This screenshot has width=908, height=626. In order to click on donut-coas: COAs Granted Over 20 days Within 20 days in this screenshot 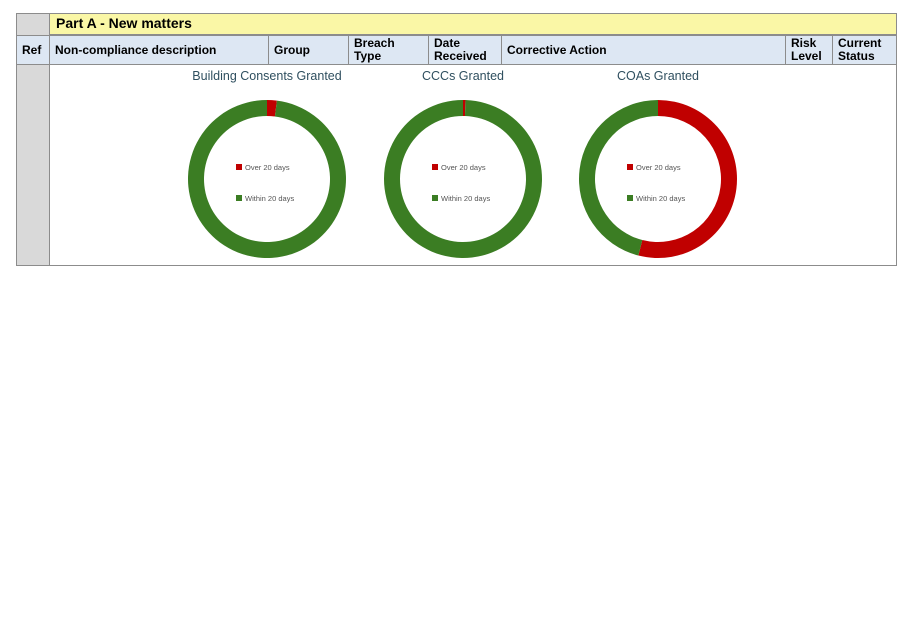, I will do `click(657, 163)`.